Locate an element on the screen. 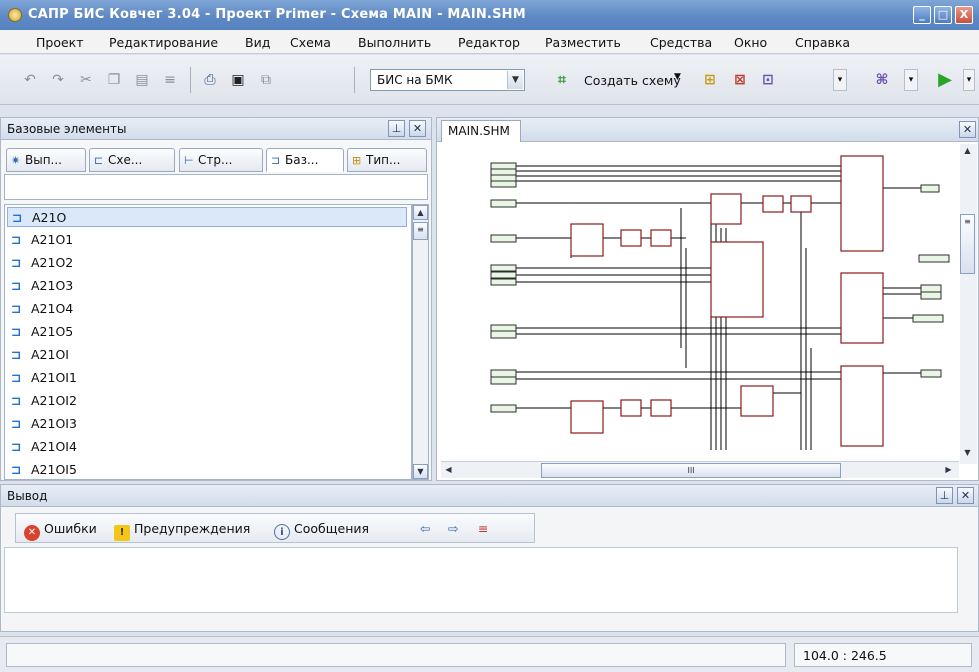  paste-icon: ▤ is located at coordinates (142, 80).